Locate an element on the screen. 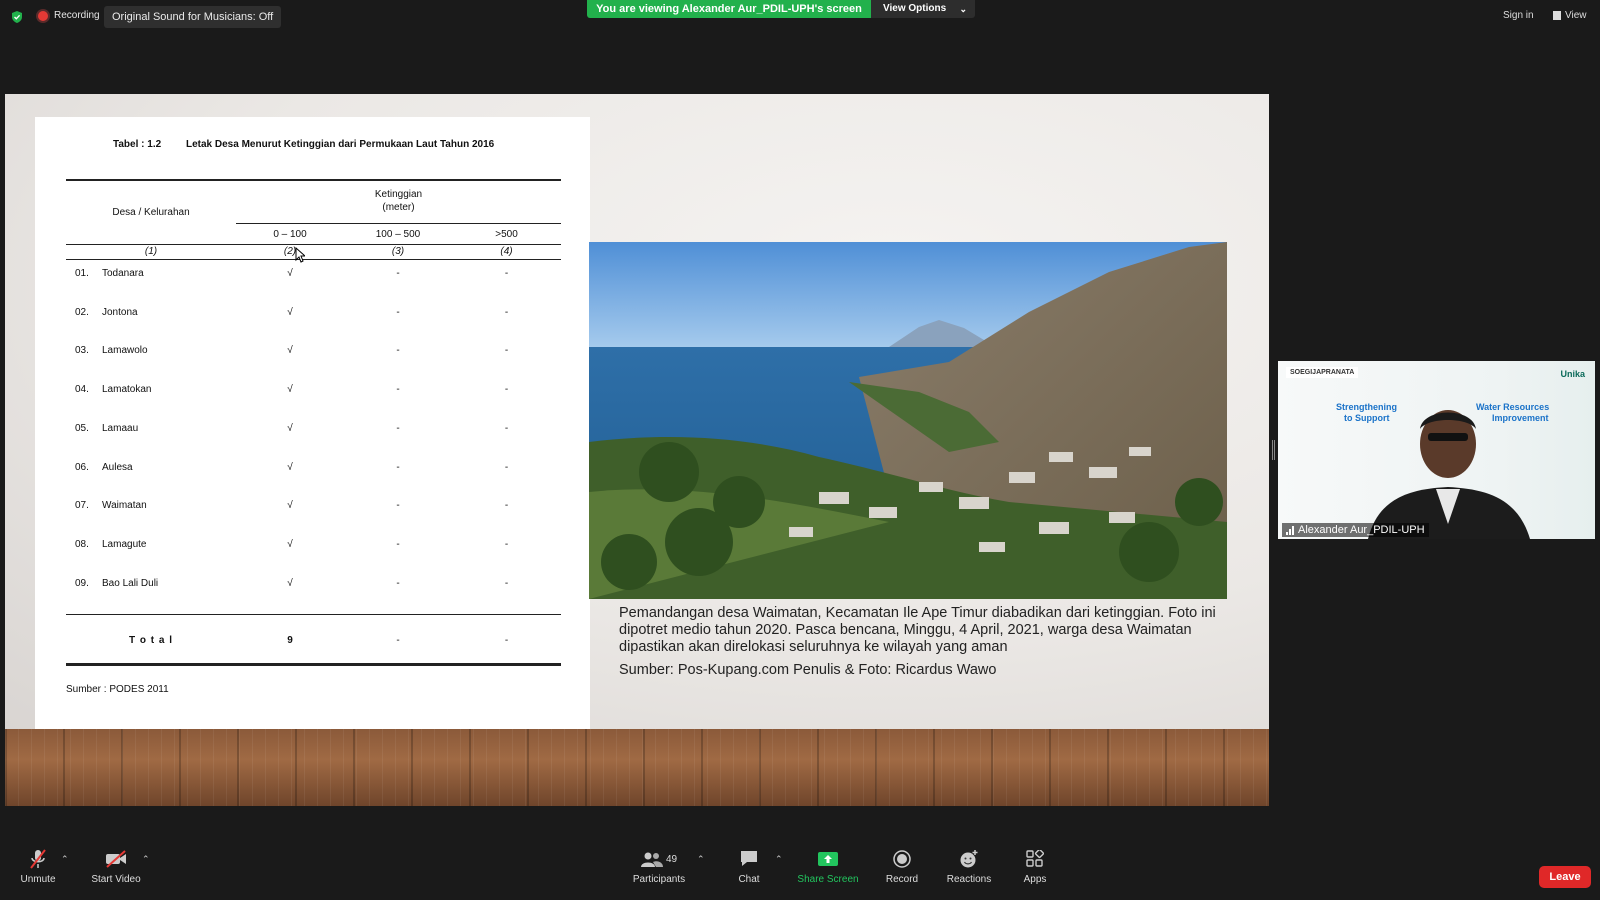 This screenshot has height=900, width=1600. audio-options-caret: ⌃ is located at coordinates (65, 859).